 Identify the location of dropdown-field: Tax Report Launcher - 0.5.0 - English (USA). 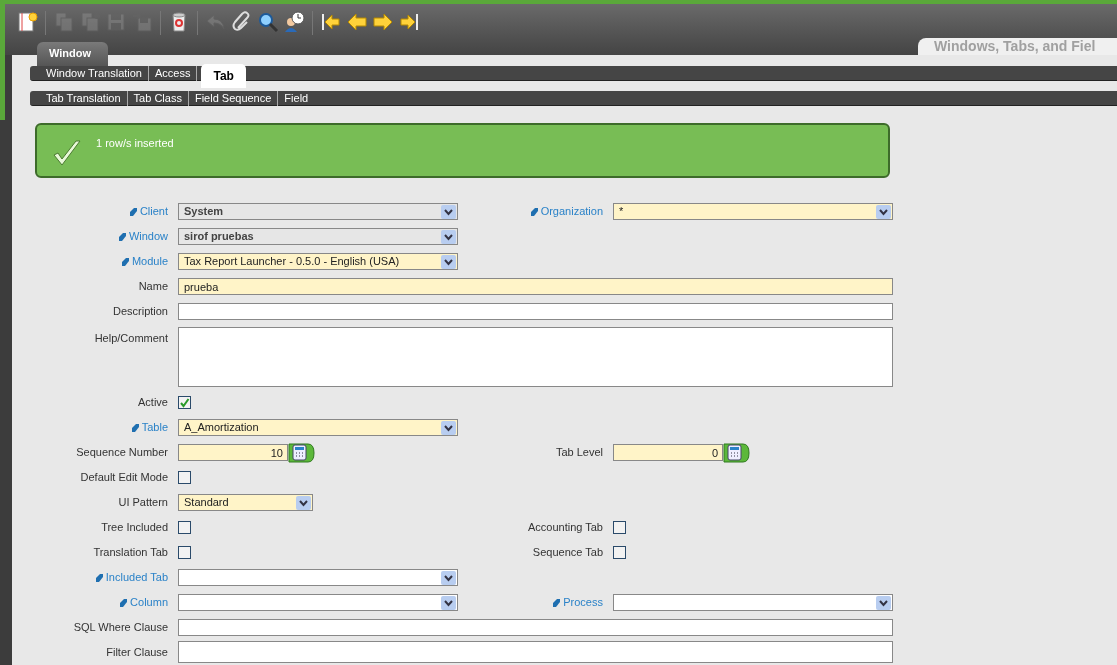
(318, 261).